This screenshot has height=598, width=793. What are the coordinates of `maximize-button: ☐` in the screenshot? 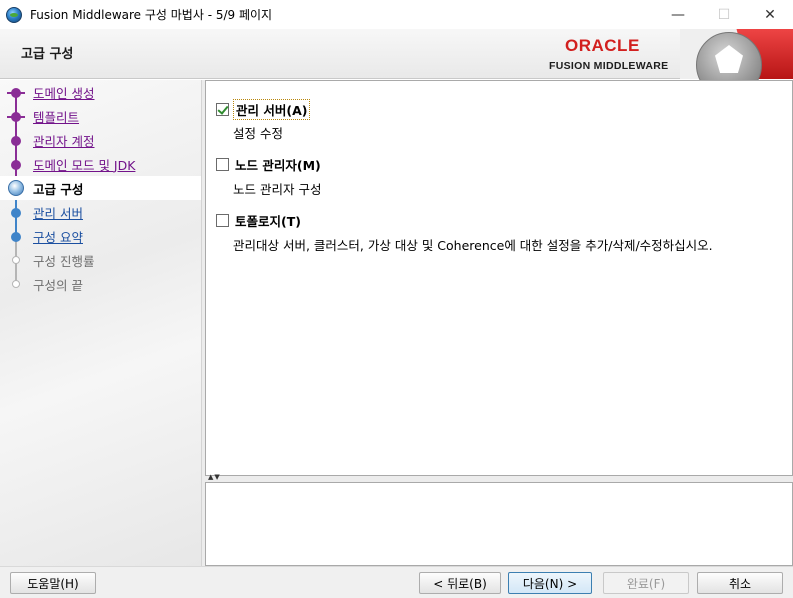 It's located at (724, 14).